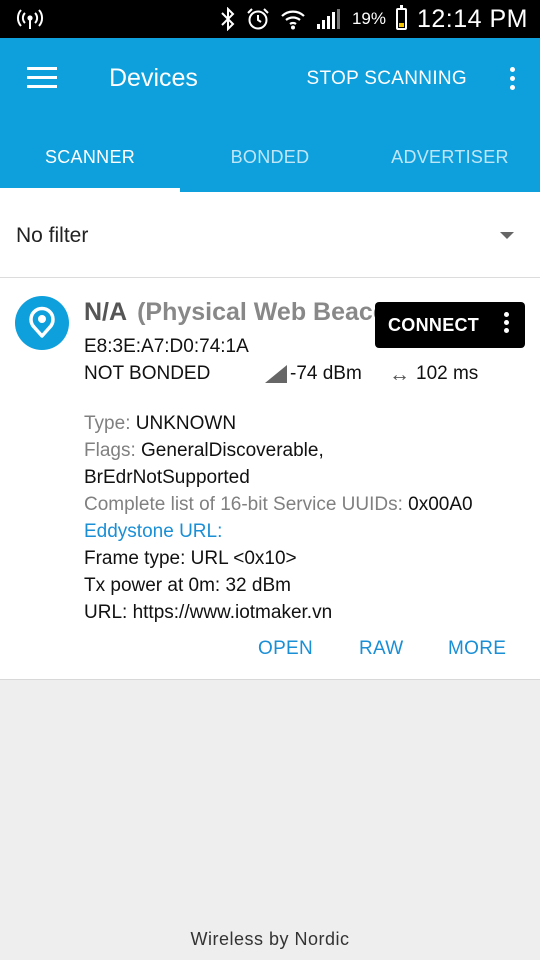  What do you see at coordinates (42, 78) in the screenshot?
I see `hamburger-menu-icon` at bounding box center [42, 78].